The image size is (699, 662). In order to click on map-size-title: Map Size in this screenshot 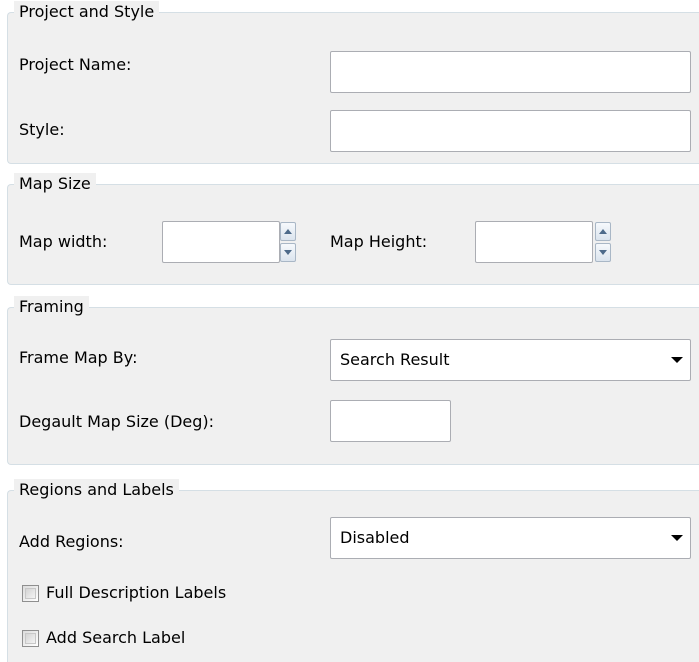, I will do `click(55, 184)`.